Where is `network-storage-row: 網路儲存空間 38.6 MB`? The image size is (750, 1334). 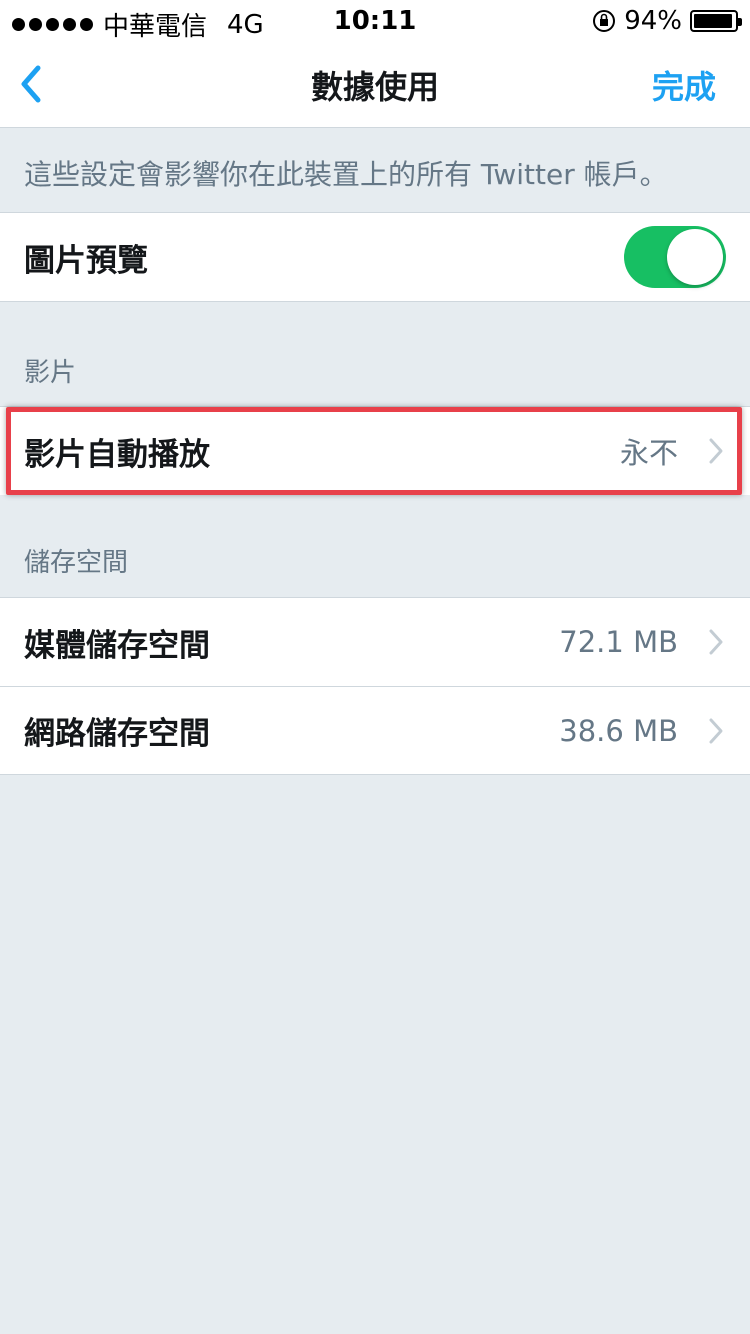
network-storage-row: 網路儲存空間 38.6 MB is located at coordinates (375, 730).